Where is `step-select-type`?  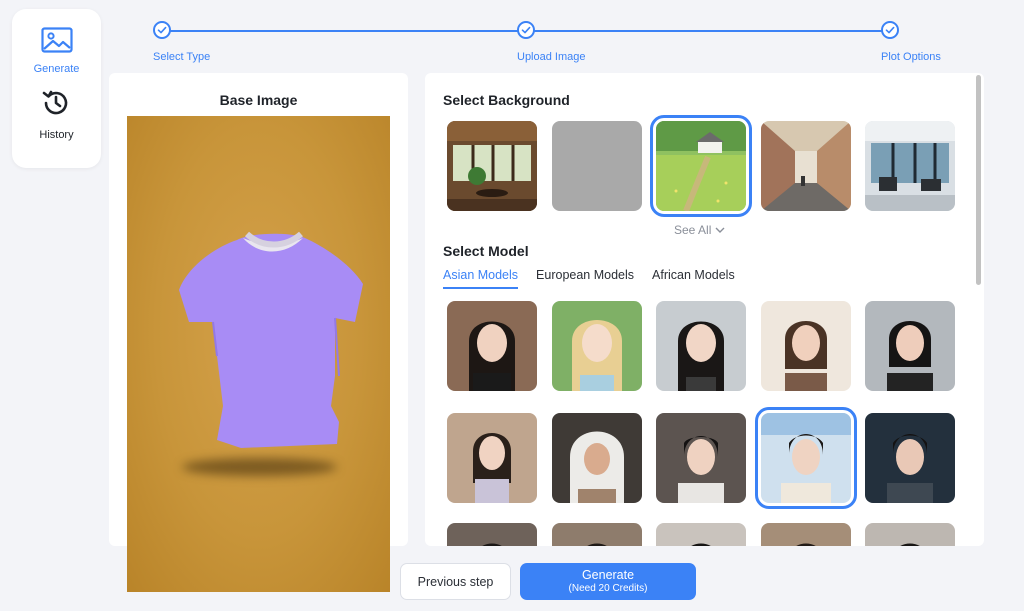
step-select-type is located at coordinates (162, 30).